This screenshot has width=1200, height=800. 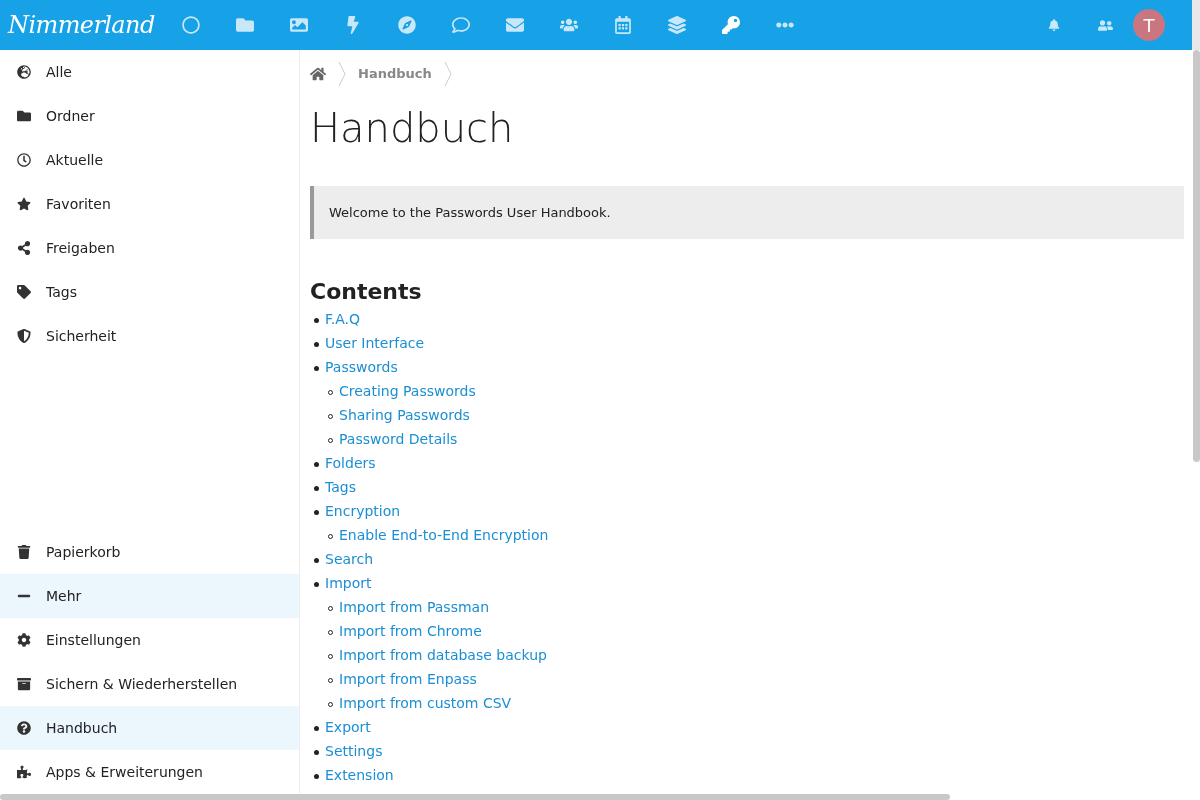 I want to click on sidebar-item: Ordner, so click(x=149, y=116).